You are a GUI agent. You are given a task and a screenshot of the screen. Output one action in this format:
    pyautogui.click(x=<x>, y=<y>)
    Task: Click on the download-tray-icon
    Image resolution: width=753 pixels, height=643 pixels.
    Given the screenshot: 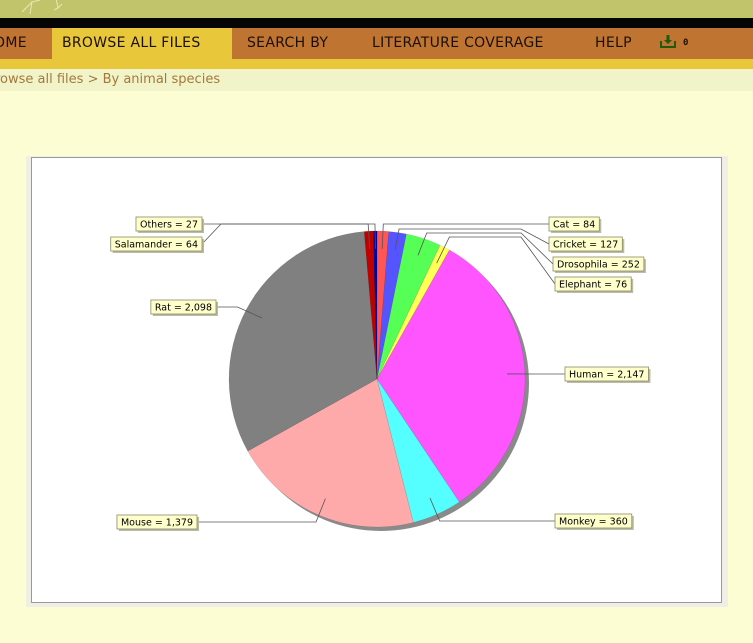 What is the action you would take?
    pyautogui.click(x=668, y=42)
    